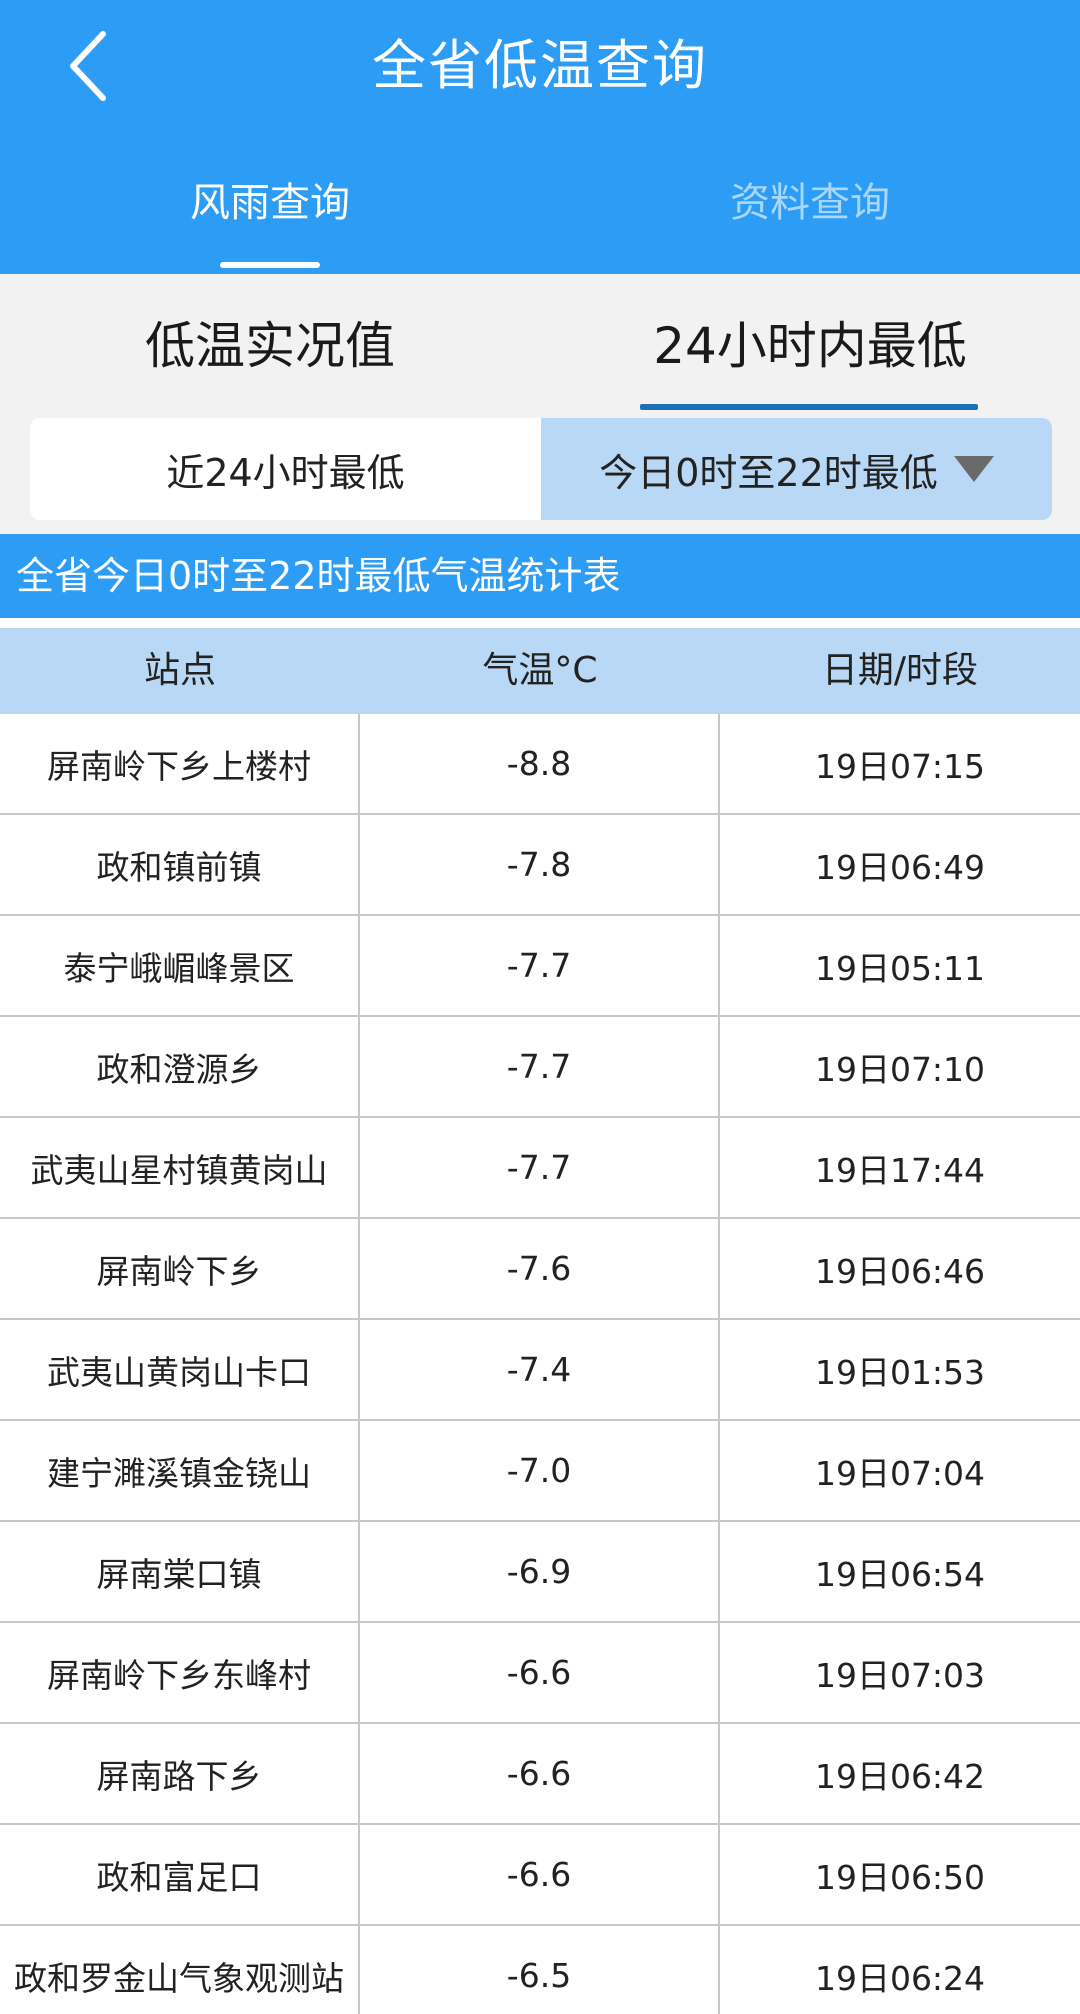  I want to click on tab-low-temp-live: 低温实况值, so click(270, 346).